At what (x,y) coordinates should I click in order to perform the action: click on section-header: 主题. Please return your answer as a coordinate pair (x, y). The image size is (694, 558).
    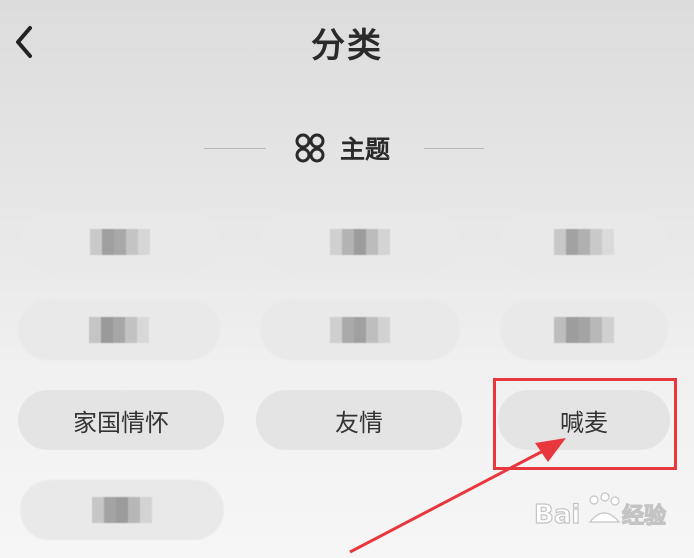
    Looking at the image, I should click on (347, 148).